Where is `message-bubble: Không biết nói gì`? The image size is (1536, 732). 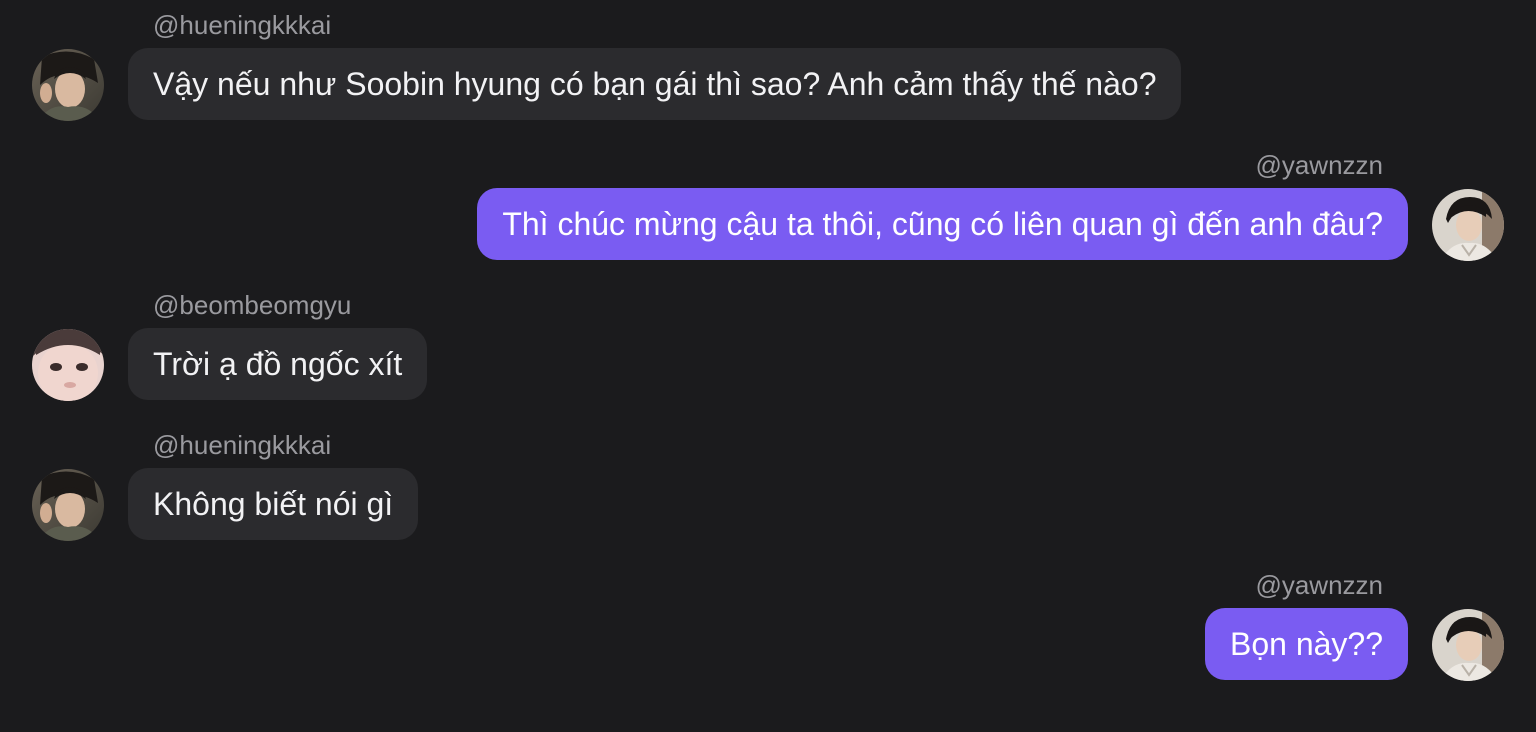
message-bubble: Không biết nói gì is located at coordinates (273, 504).